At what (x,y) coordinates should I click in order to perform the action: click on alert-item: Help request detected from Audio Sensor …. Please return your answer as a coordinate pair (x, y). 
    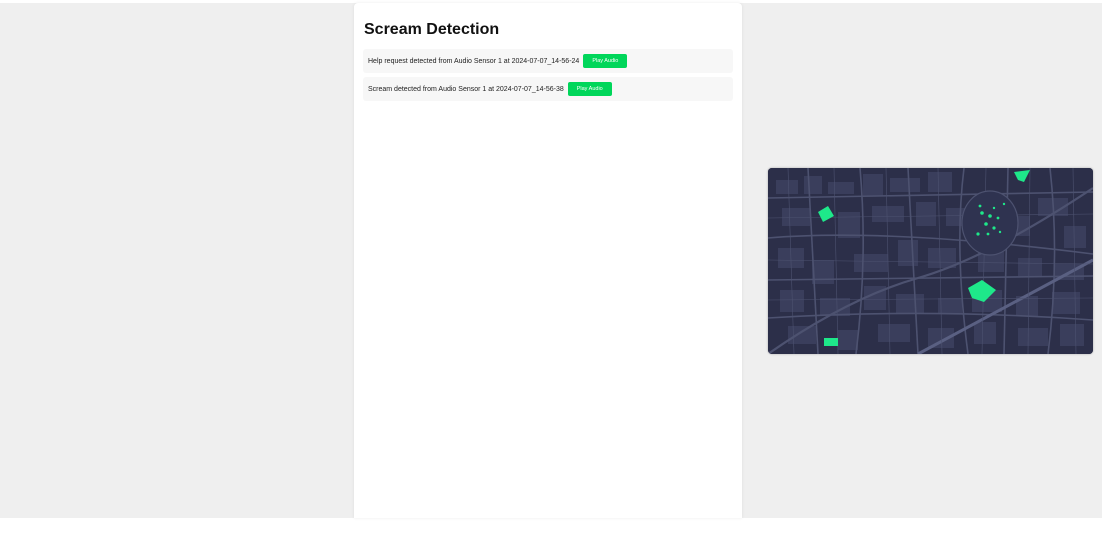
    Looking at the image, I should click on (548, 61).